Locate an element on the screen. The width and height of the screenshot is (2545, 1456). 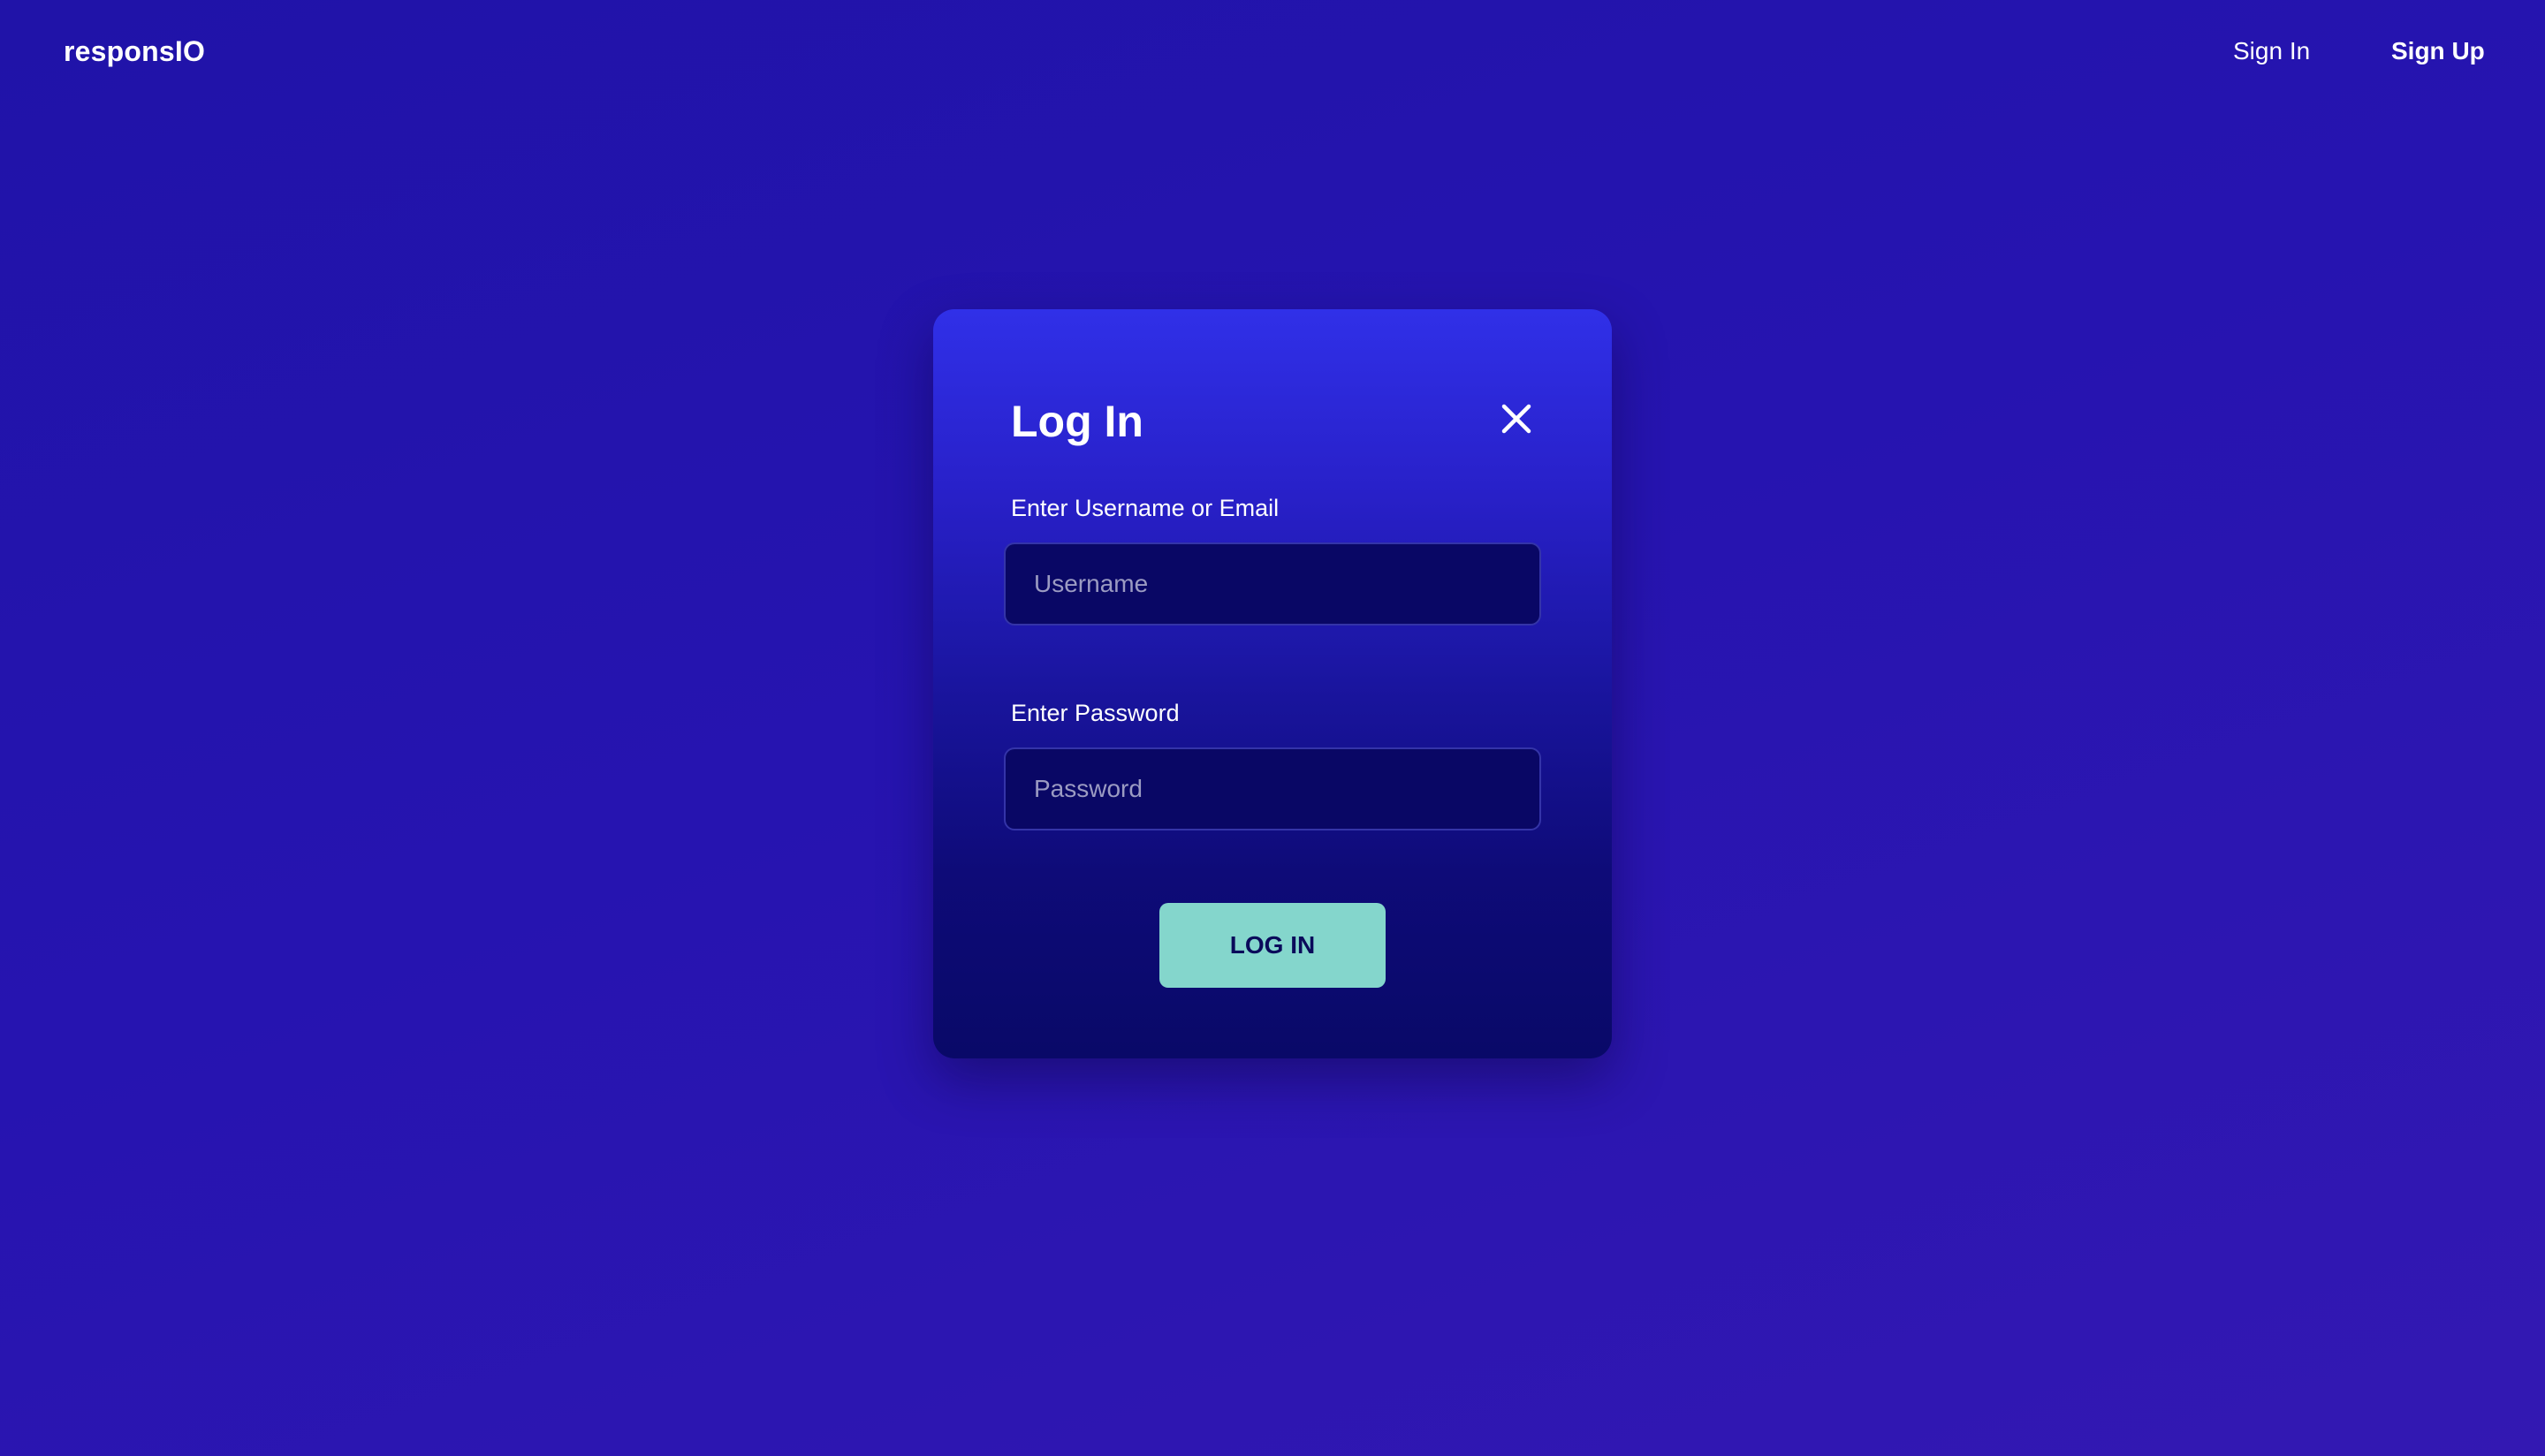
nav-sign-in-link: Sign In is located at coordinates (2271, 51).